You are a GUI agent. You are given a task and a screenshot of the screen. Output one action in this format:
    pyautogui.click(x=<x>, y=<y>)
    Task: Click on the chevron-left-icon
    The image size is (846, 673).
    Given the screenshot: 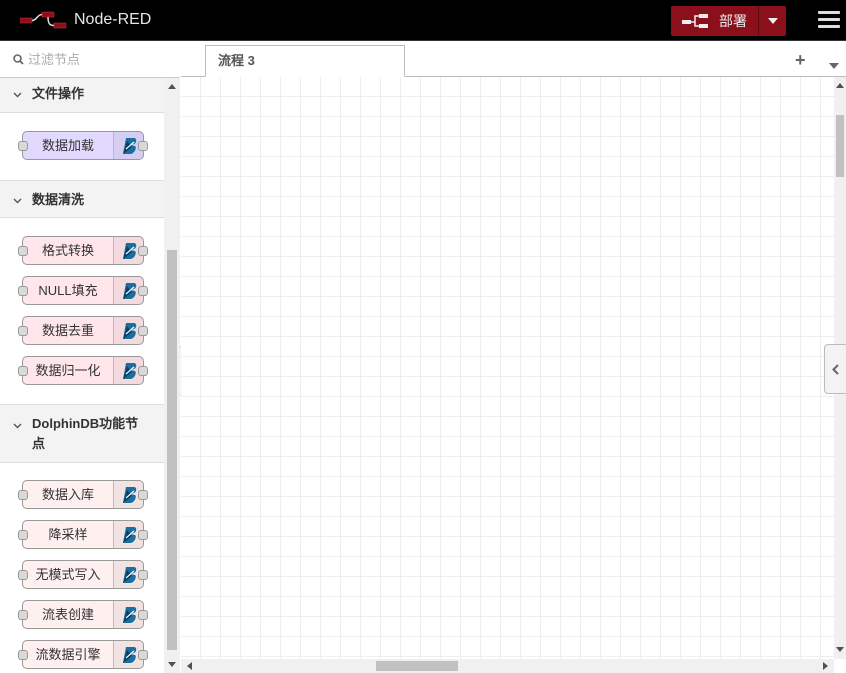 What is the action you would take?
    pyautogui.click(x=835, y=369)
    